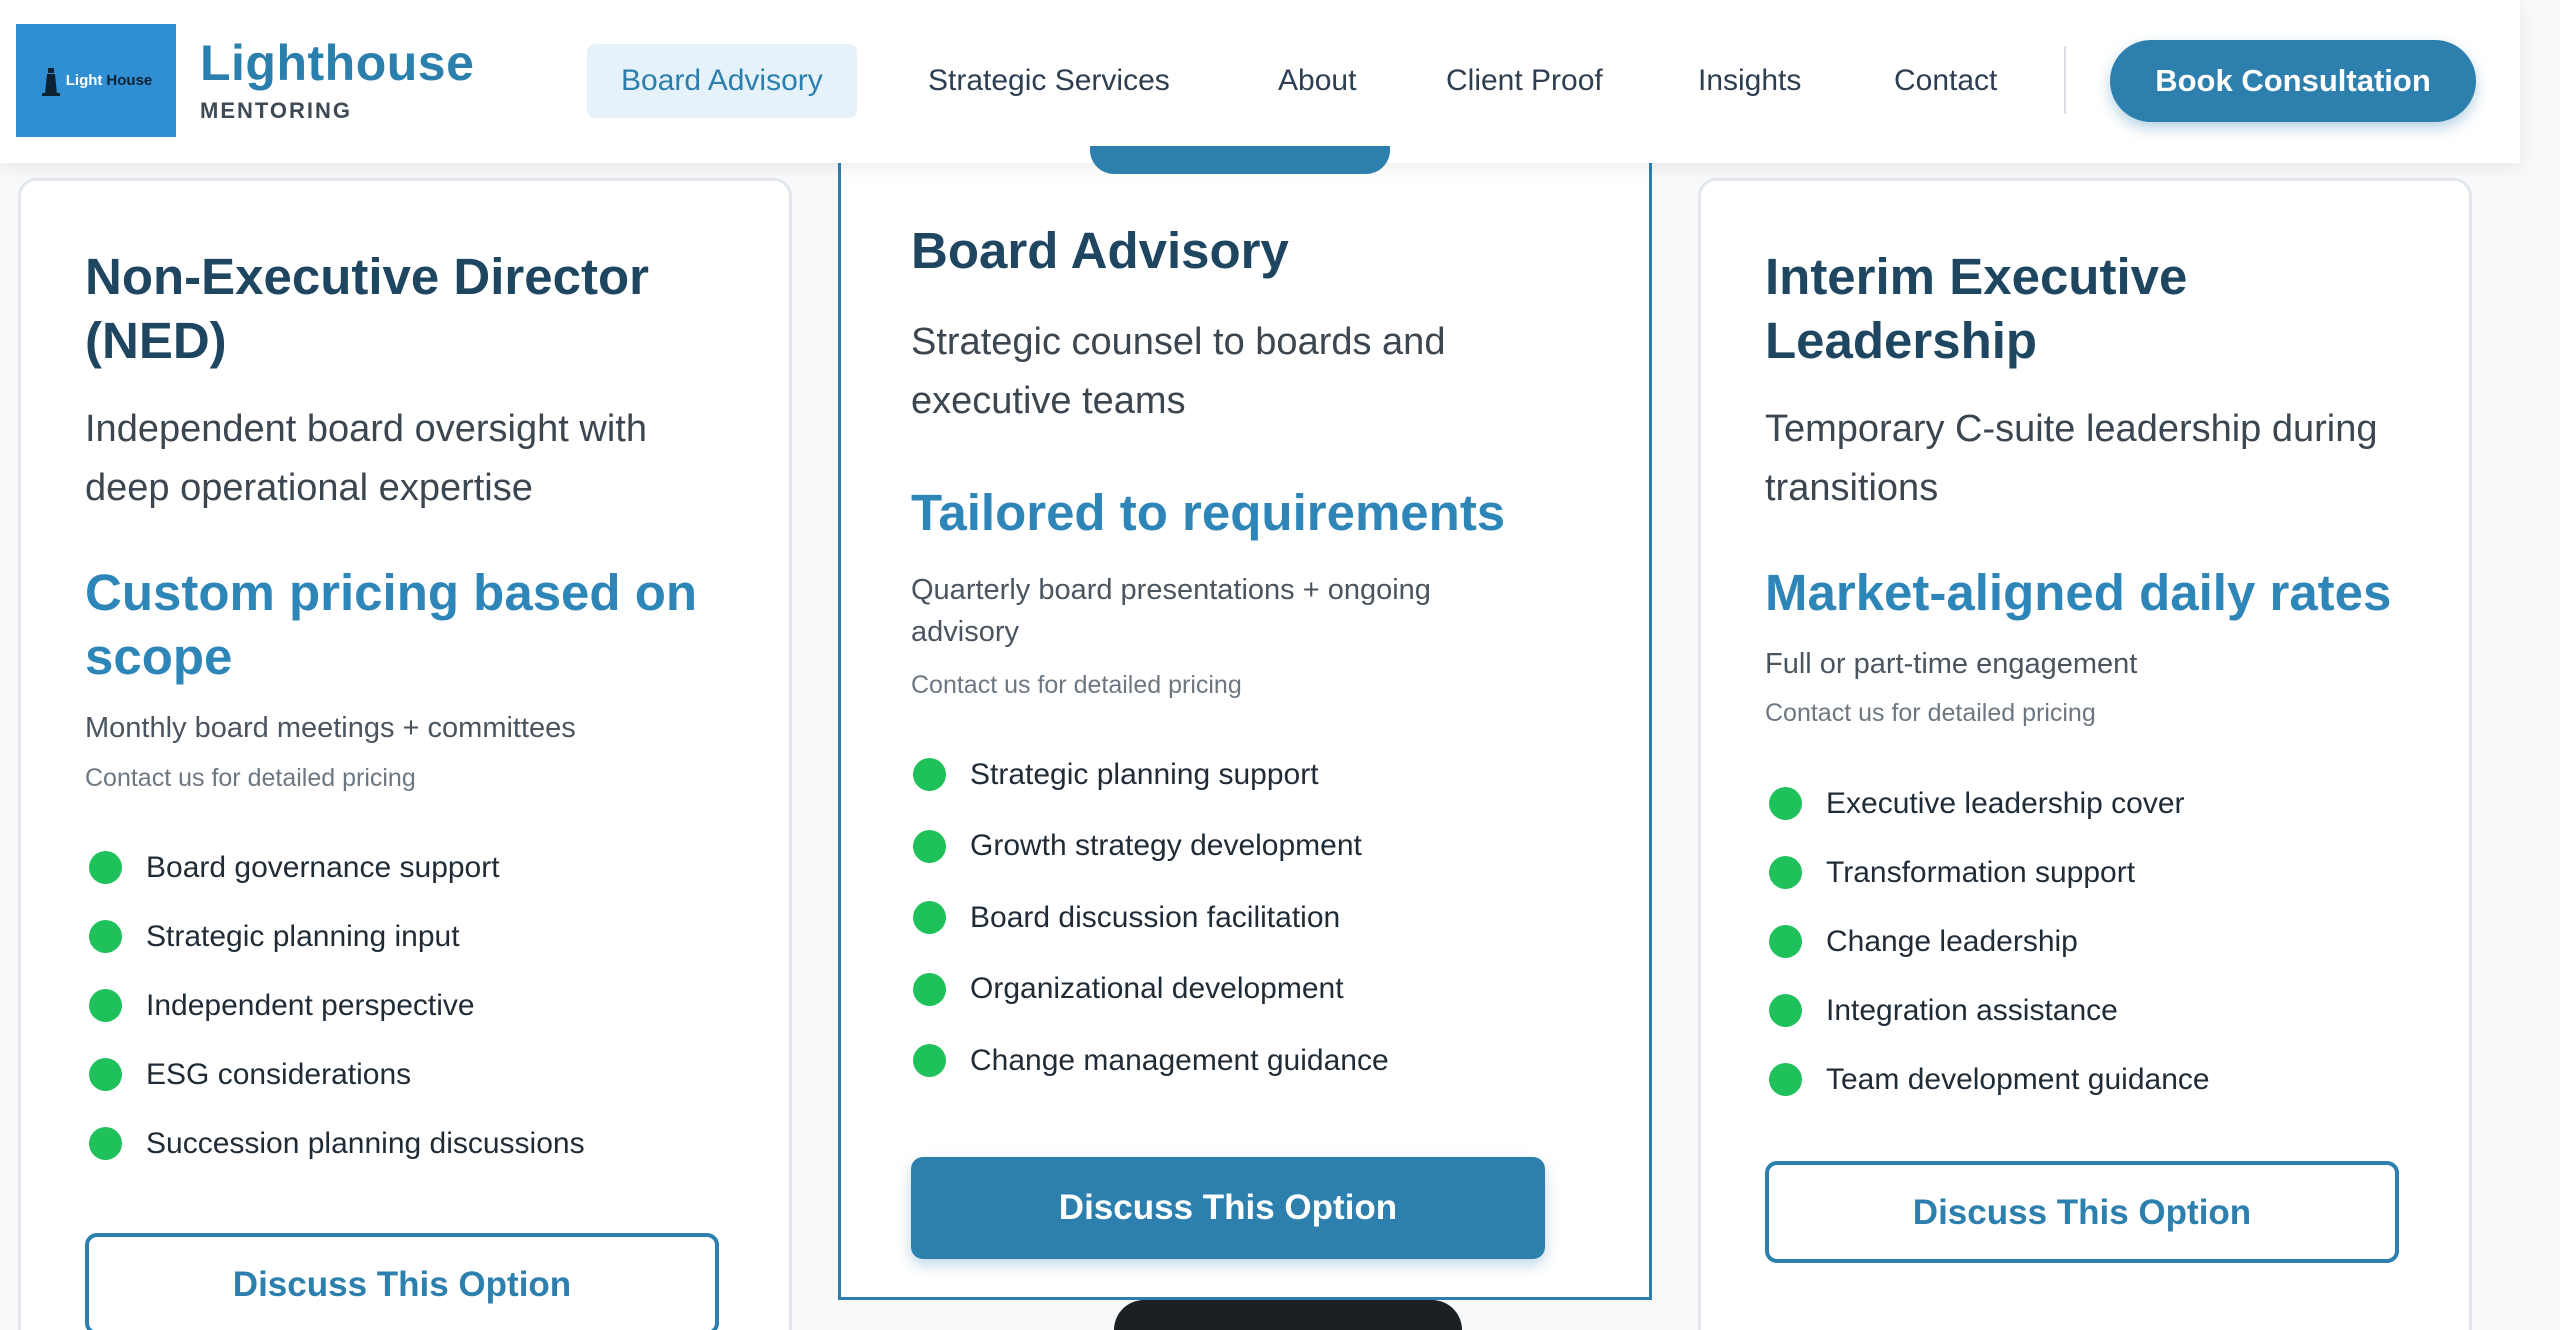 The height and width of the screenshot is (1330, 2560). What do you see at coordinates (323, 867) in the screenshot?
I see `feature-label: Board governance support` at bounding box center [323, 867].